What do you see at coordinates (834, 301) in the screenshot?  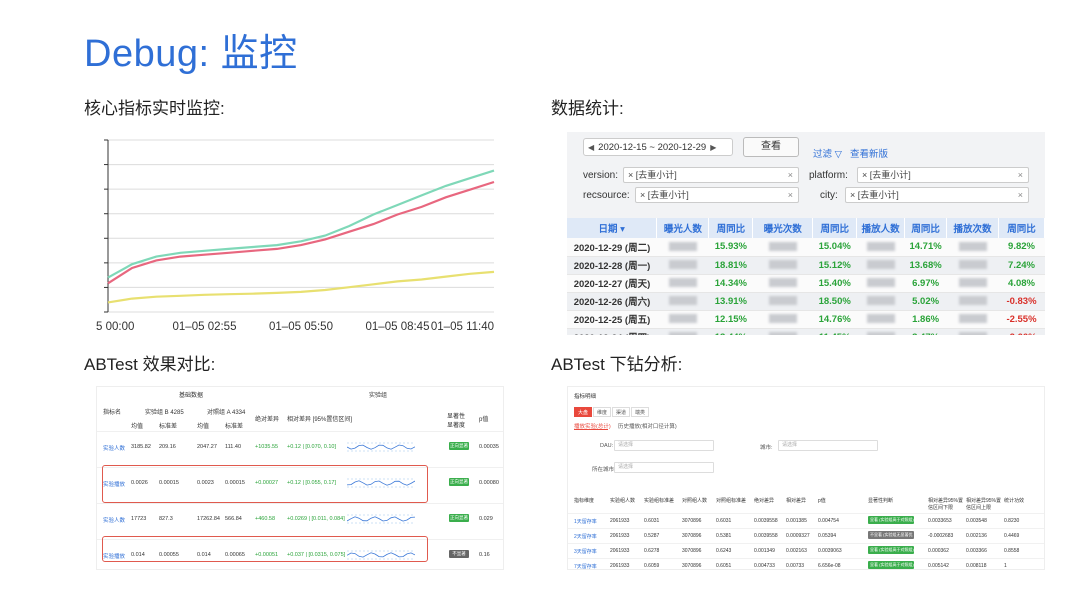 I see `stats-wow-cell: 18.50%` at bounding box center [834, 301].